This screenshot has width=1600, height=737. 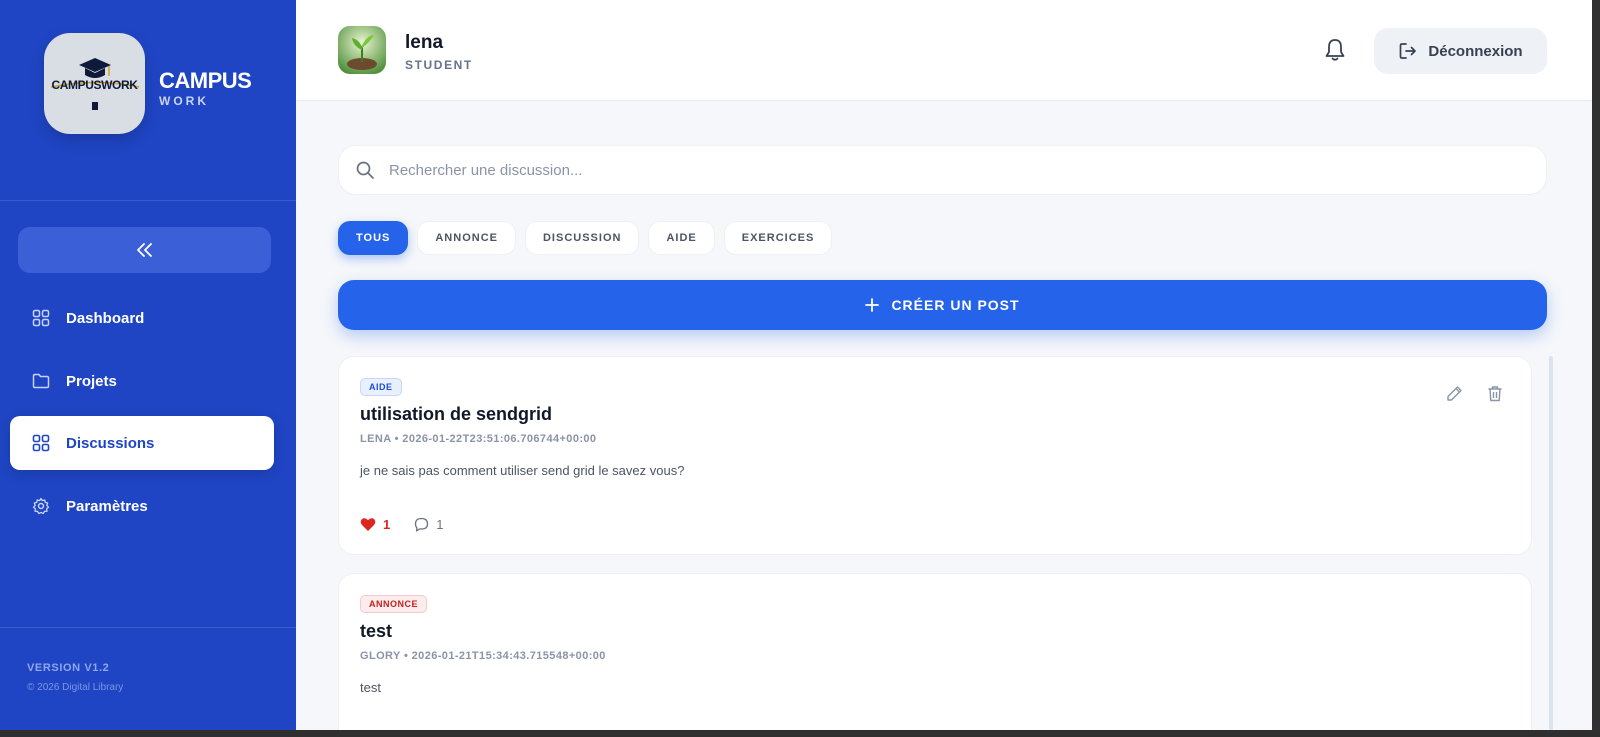 What do you see at coordinates (75, 687) in the screenshot?
I see `copyright-text: © 2026 Digital Library` at bounding box center [75, 687].